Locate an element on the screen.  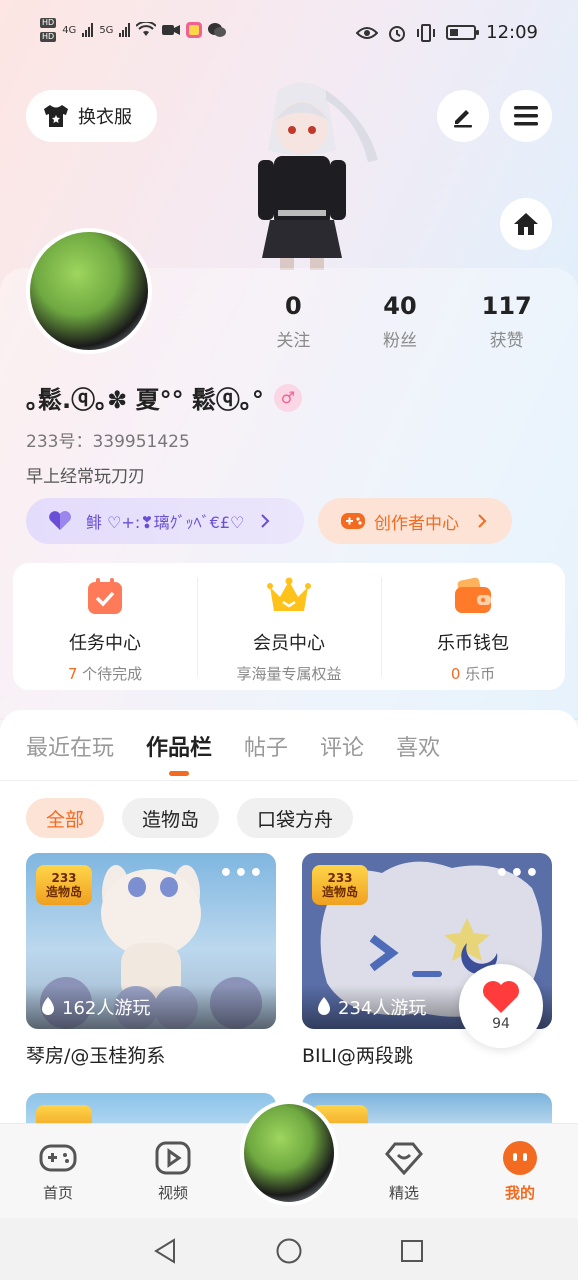
menu-button is located at coordinates (526, 116).